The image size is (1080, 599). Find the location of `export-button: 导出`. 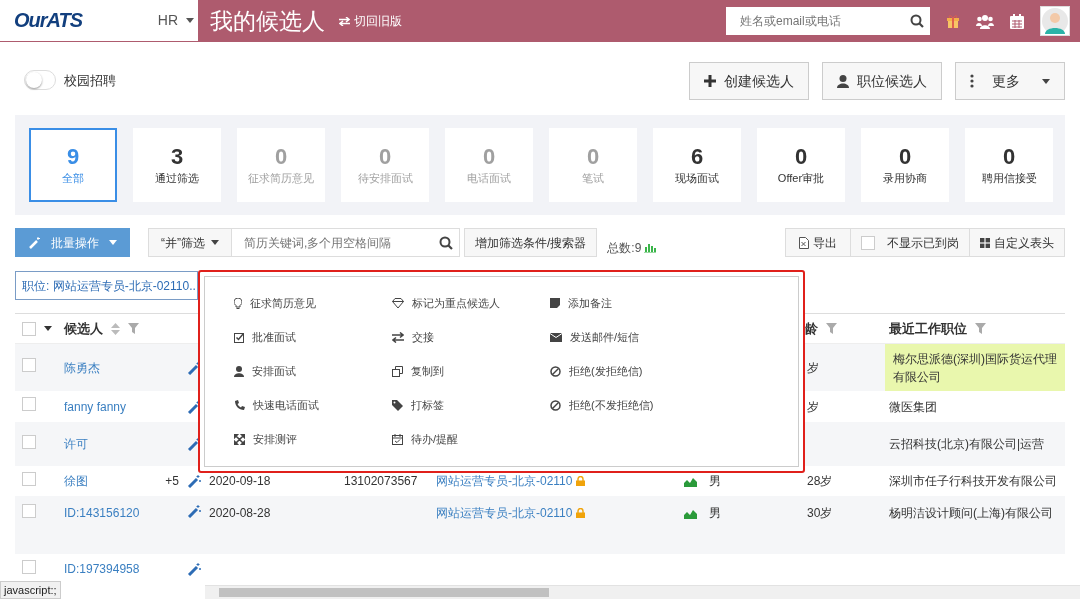

export-button: 导出 is located at coordinates (818, 242).